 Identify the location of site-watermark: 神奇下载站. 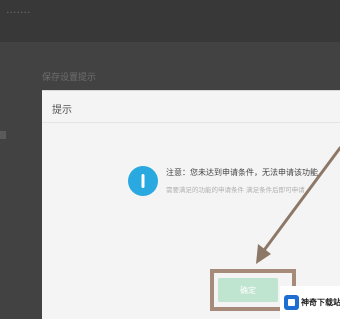
(310, 302).